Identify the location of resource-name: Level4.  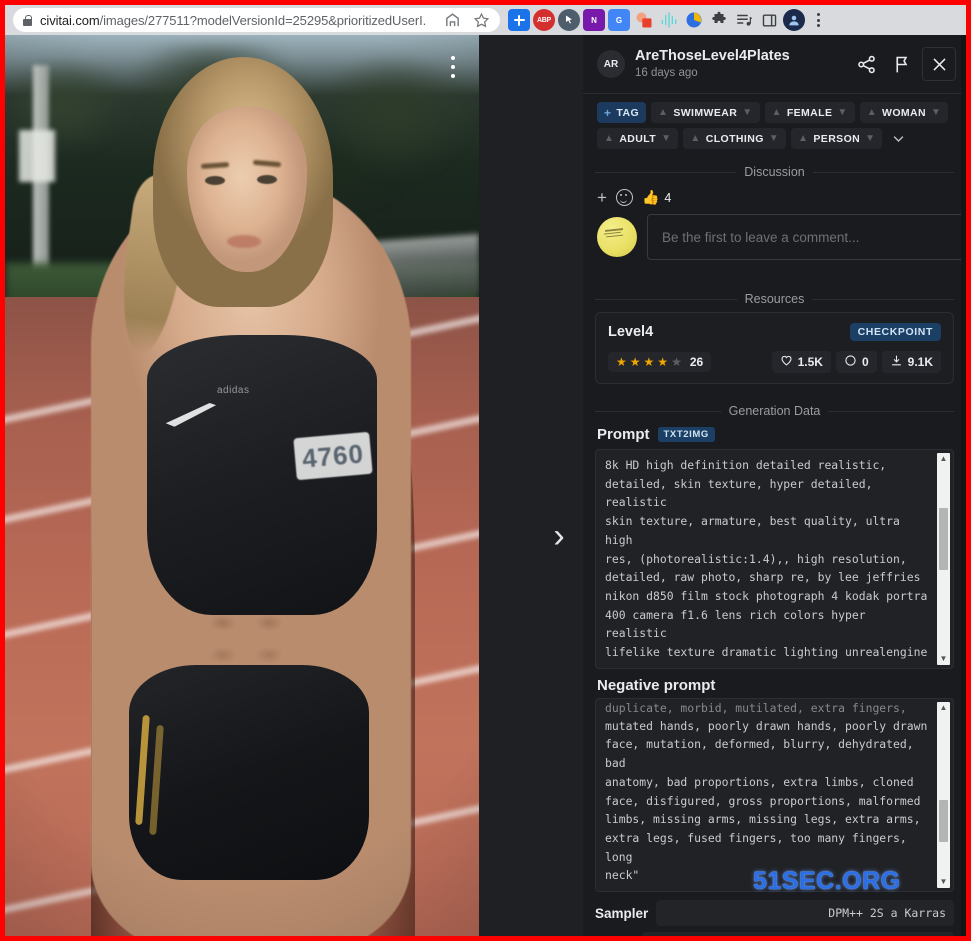
(630, 332).